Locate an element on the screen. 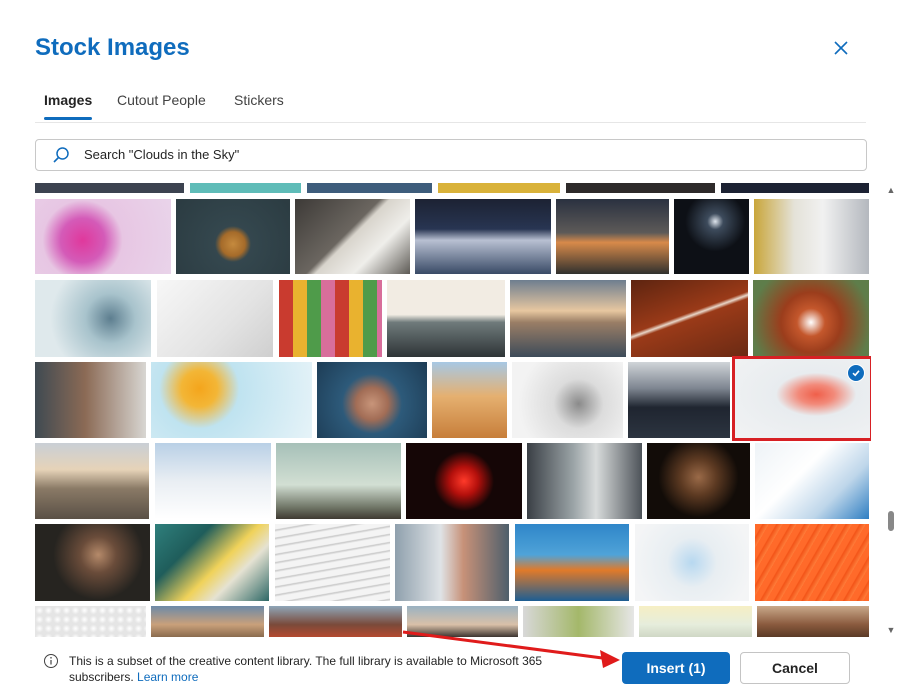 The height and width of the screenshot is (694, 900). cancel-button: Cancel is located at coordinates (795, 668).